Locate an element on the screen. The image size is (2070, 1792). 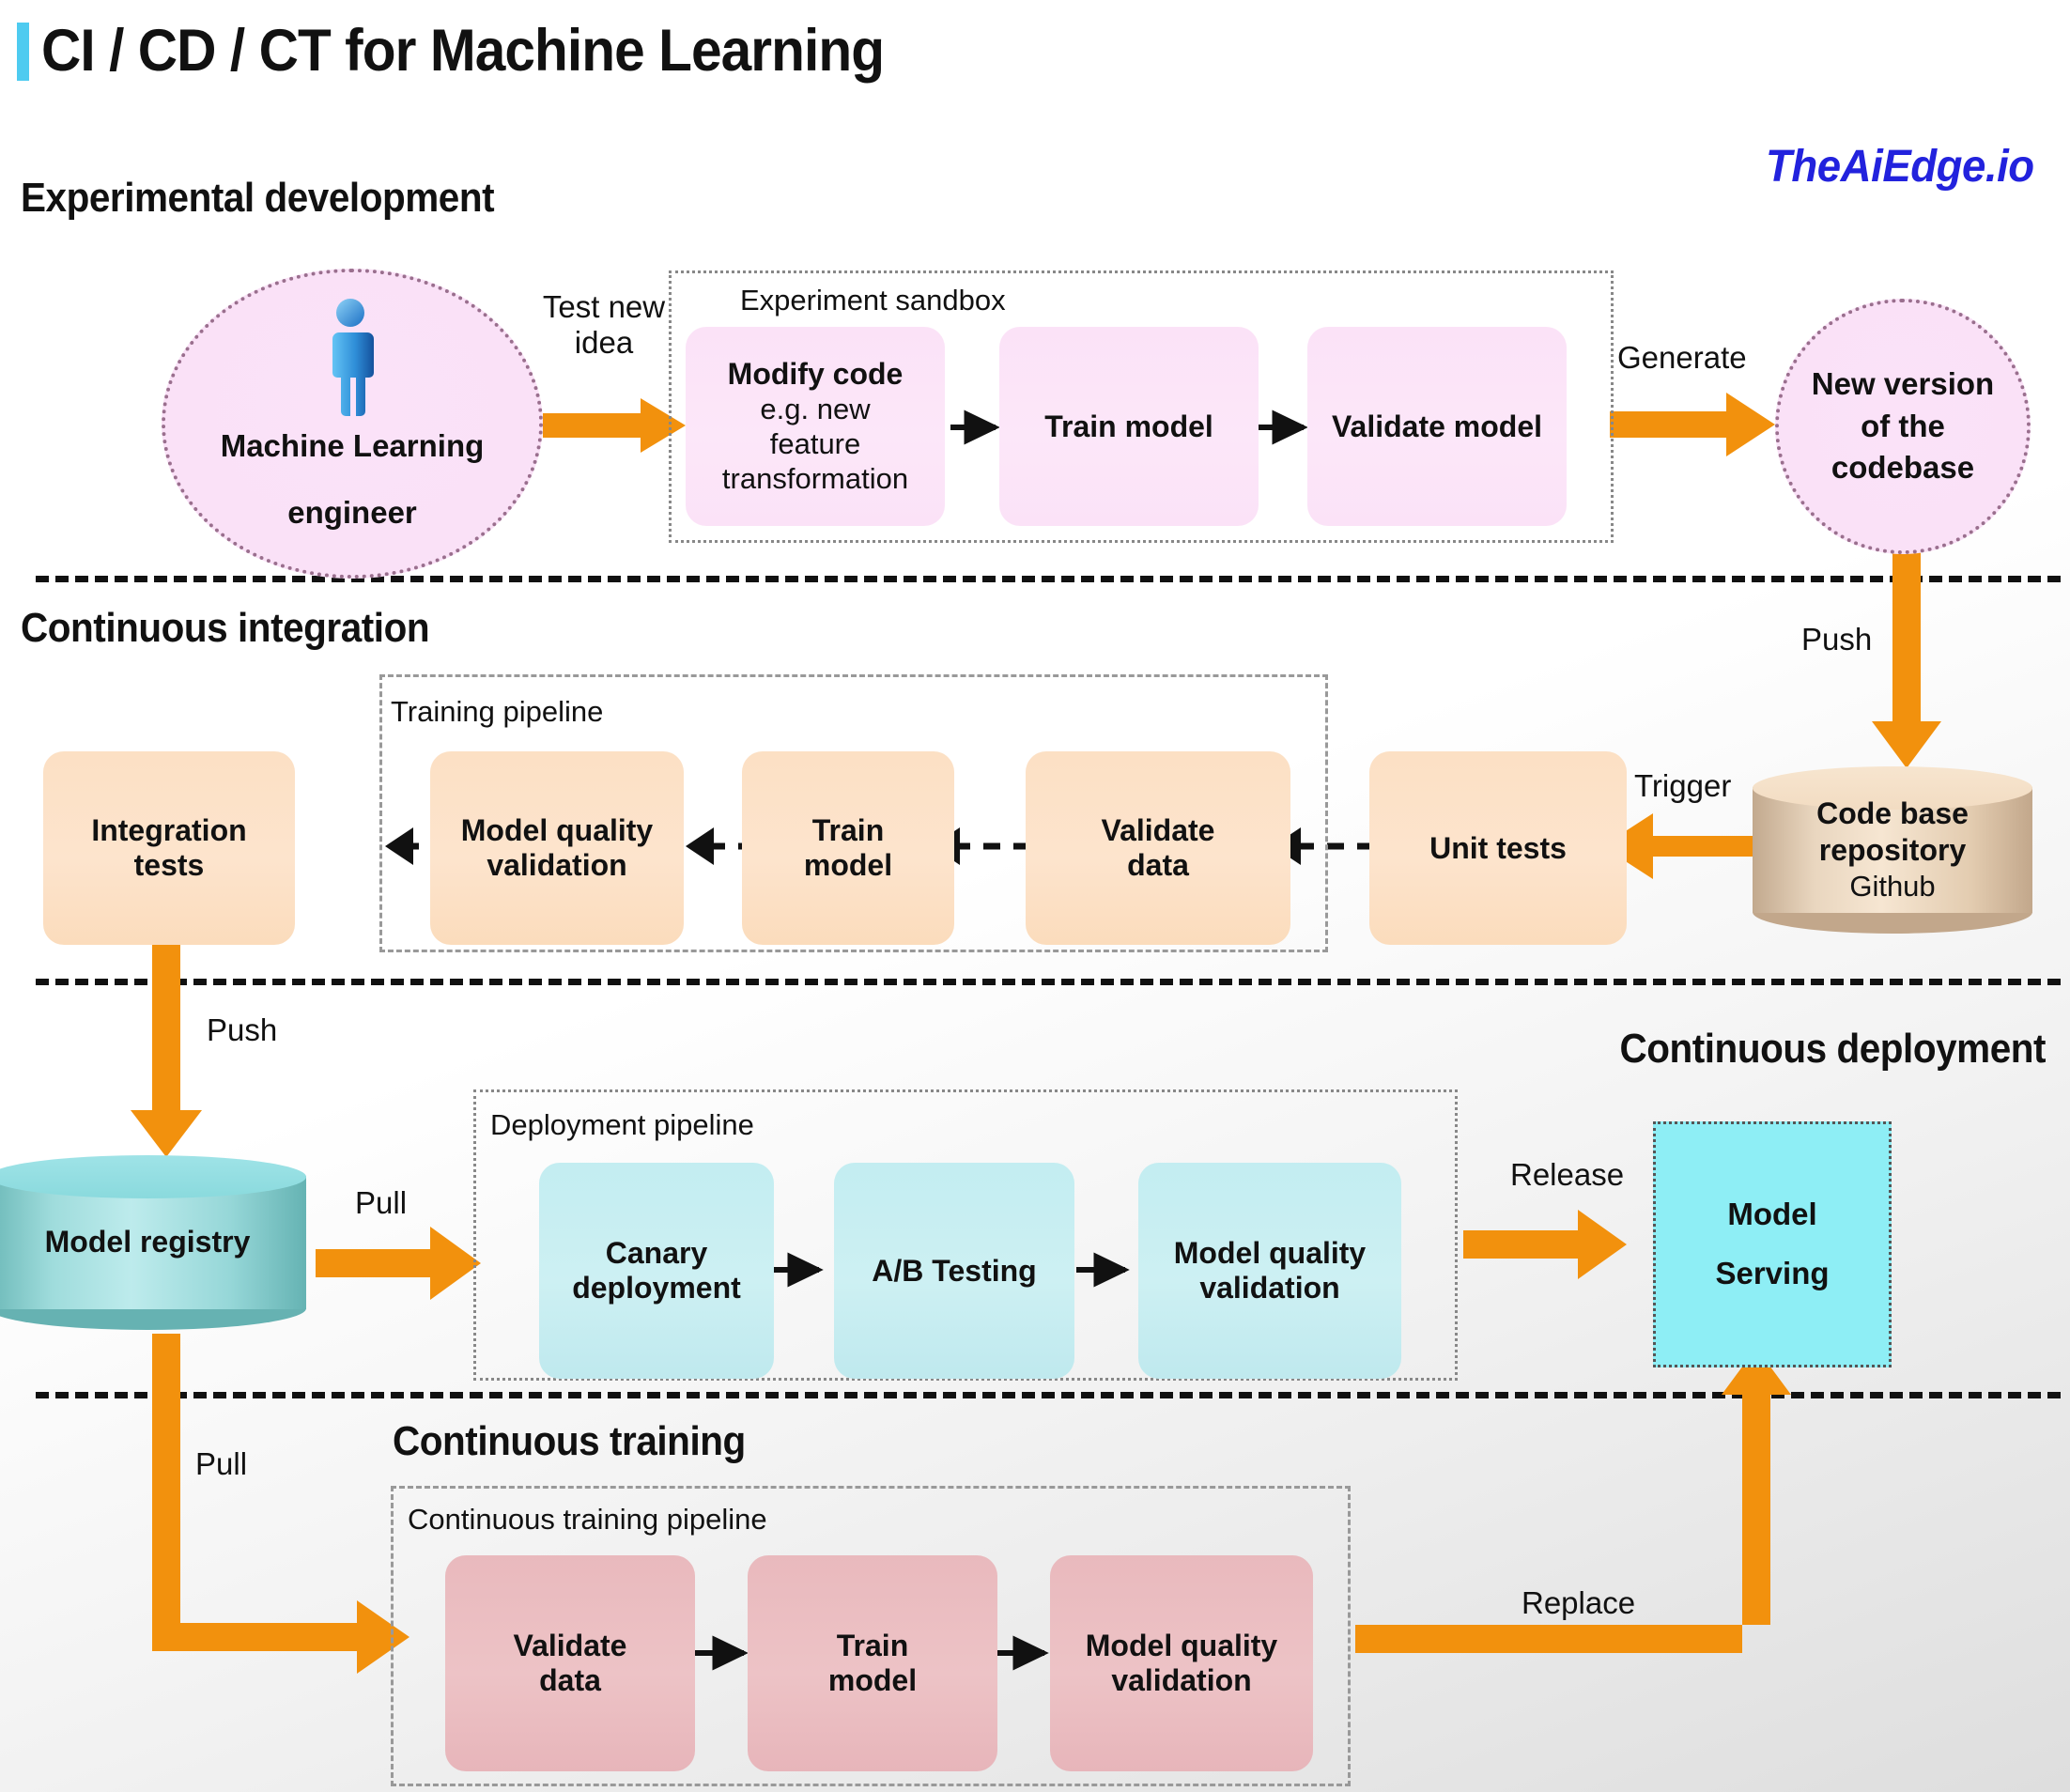
label-training-pipeline: Training pipeline is located at coordinates (497, 711).